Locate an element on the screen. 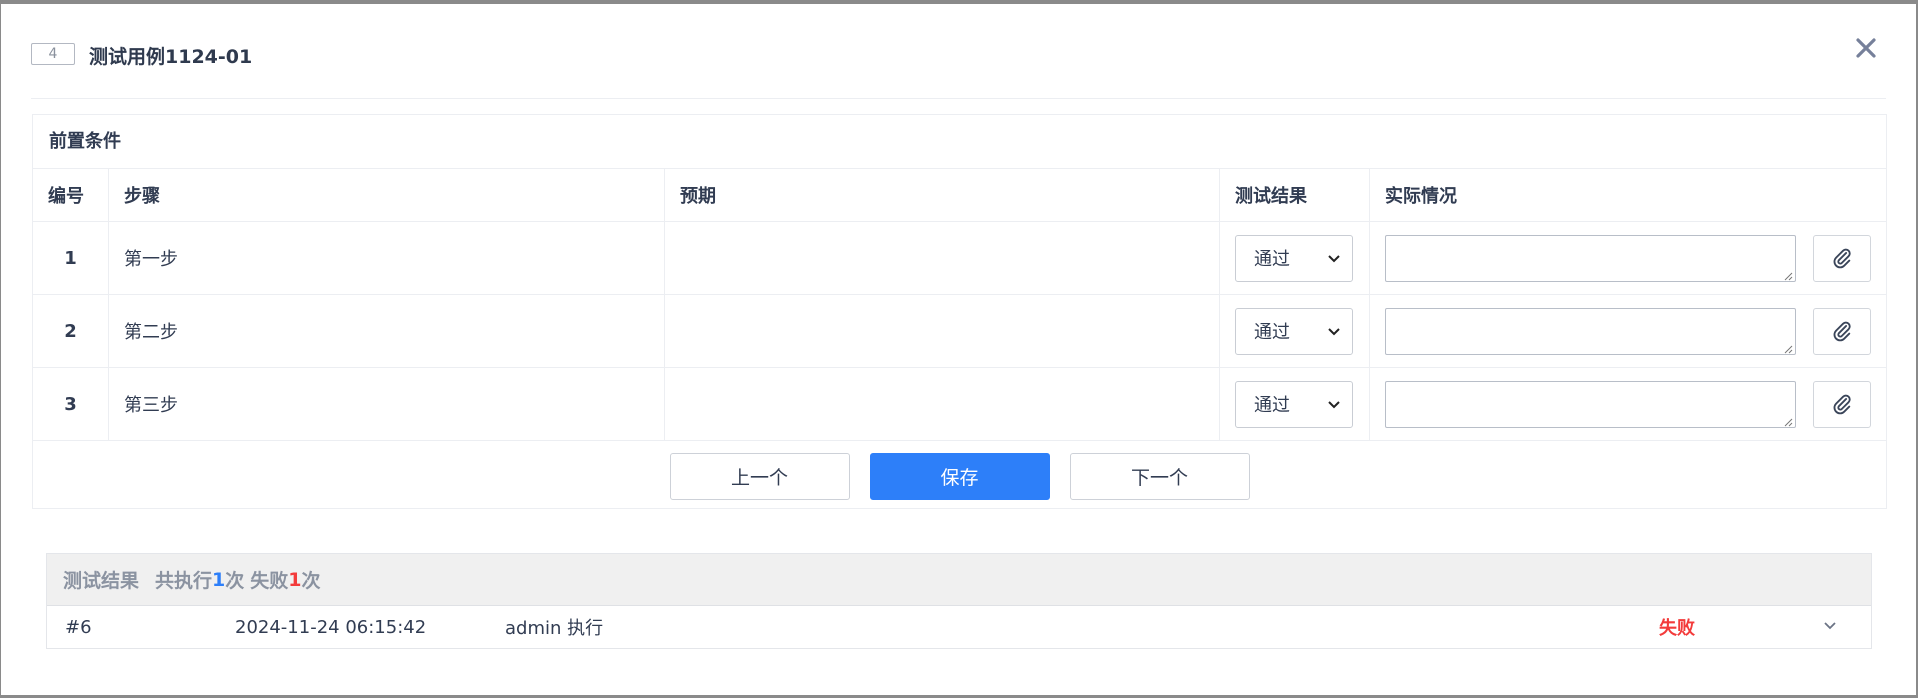 The width and height of the screenshot is (1918, 698). table-row: 1 第一步 通过 is located at coordinates (959, 258).